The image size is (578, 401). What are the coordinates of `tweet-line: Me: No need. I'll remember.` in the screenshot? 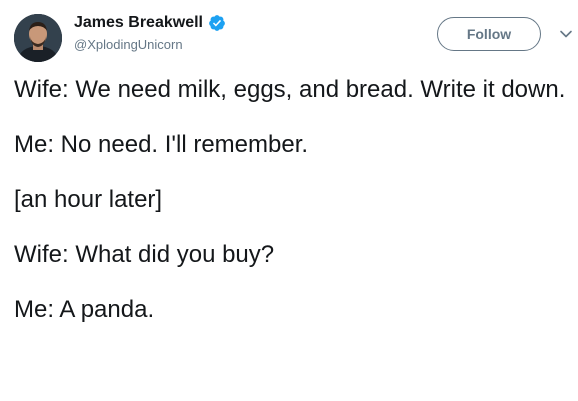 It's located at (161, 144).